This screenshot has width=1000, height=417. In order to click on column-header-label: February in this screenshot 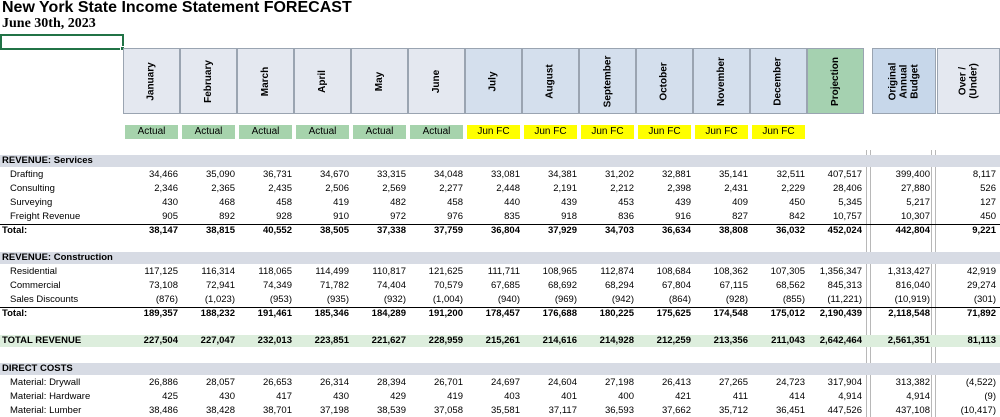, I will do `click(208, 81)`.